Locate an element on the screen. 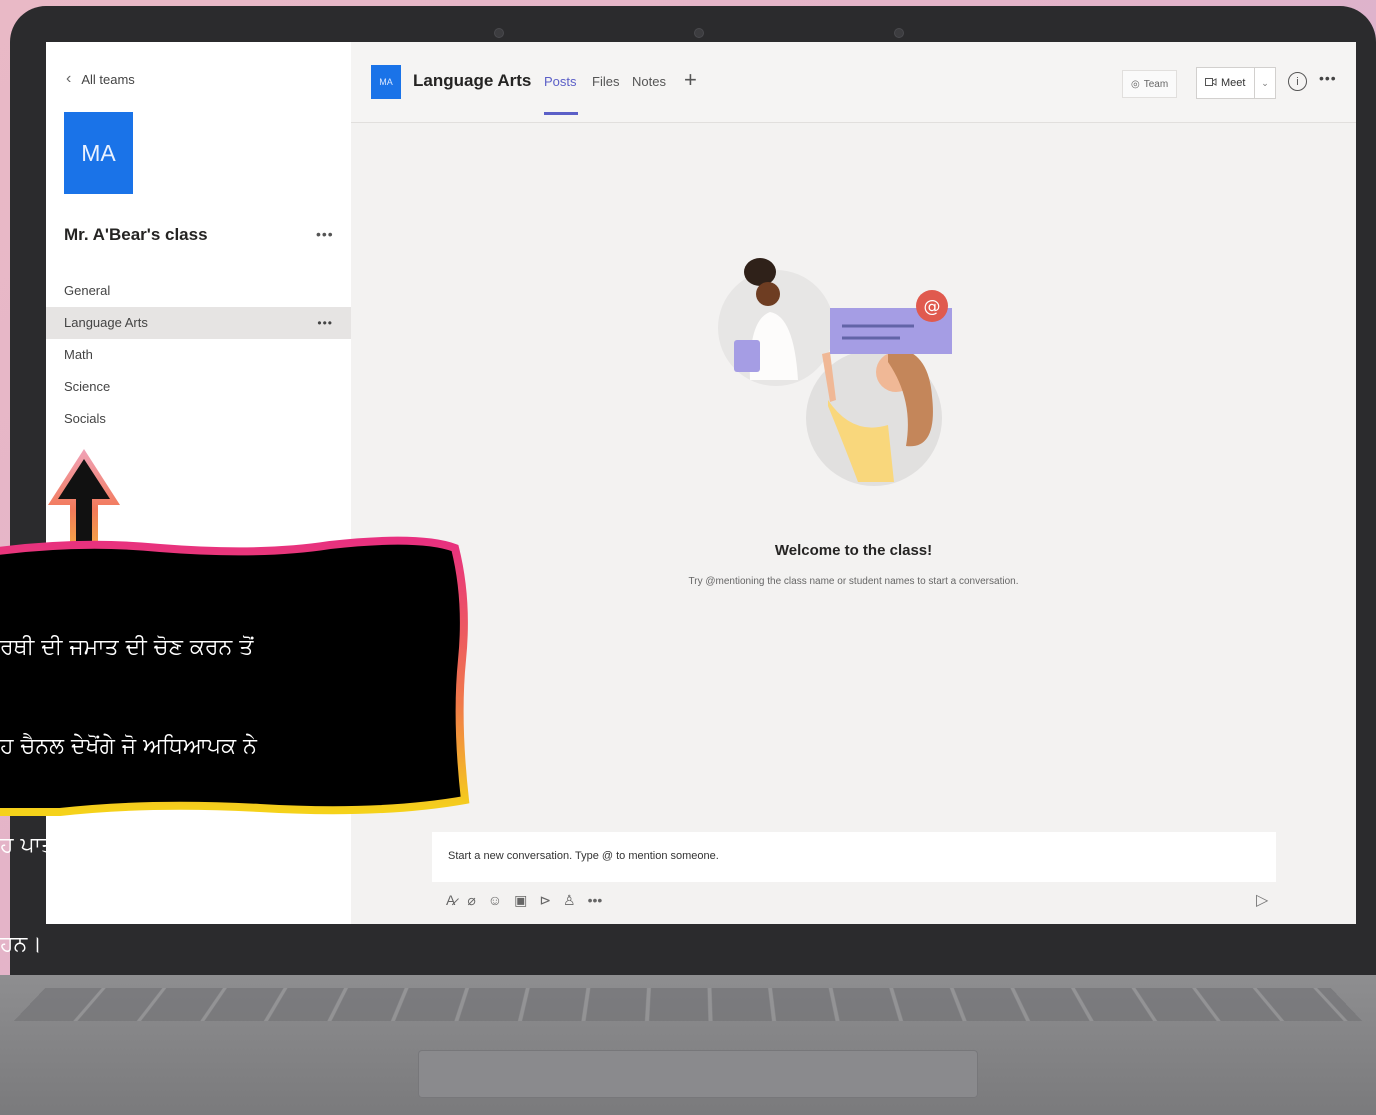 The width and height of the screenshot is (1376, 1115). sticker-icon: ▣ is located at coordinates (520, 900).